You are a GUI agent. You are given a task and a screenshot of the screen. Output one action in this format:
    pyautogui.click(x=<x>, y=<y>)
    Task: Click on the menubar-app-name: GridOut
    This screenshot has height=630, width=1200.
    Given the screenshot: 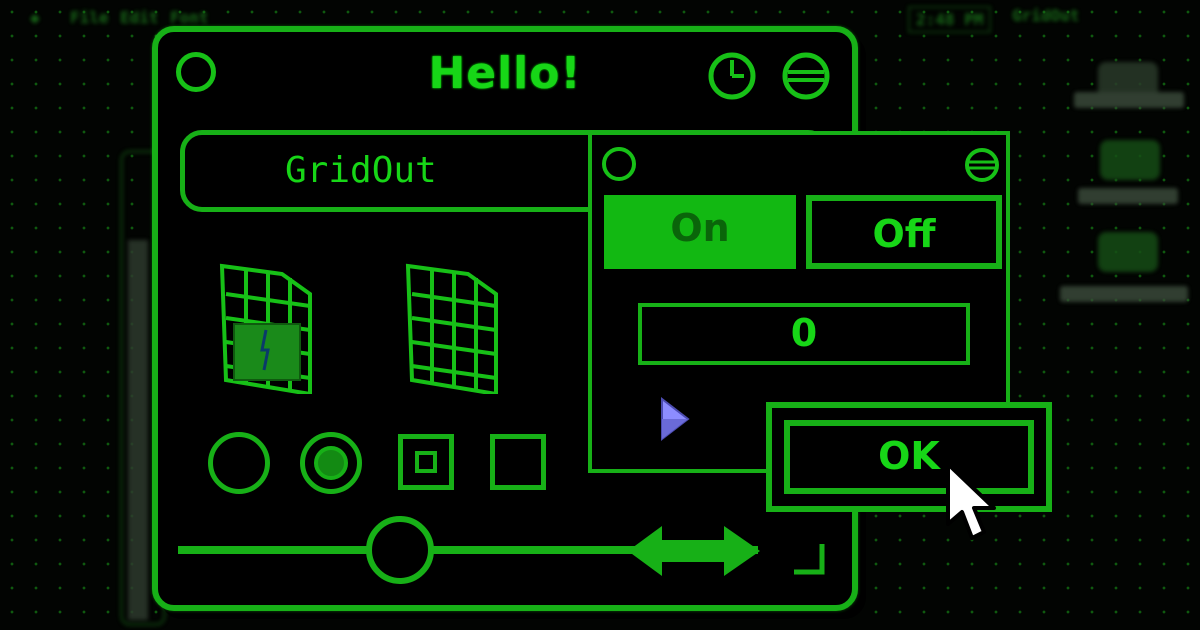 What is the action you would take?
    pyautogui.click(x=1045, y=15)
    